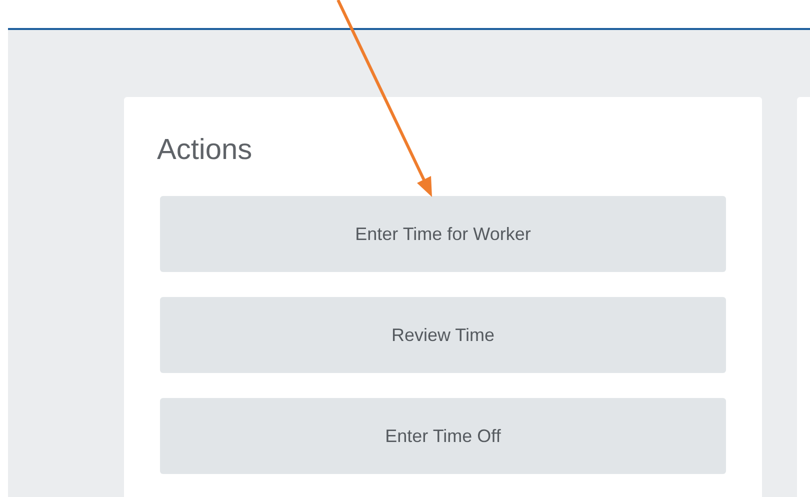 This screenshot has height=497, width=810. Describe the element at coordinates (205, 150) in the screenshot. I see `card-title: Actions` at that location.